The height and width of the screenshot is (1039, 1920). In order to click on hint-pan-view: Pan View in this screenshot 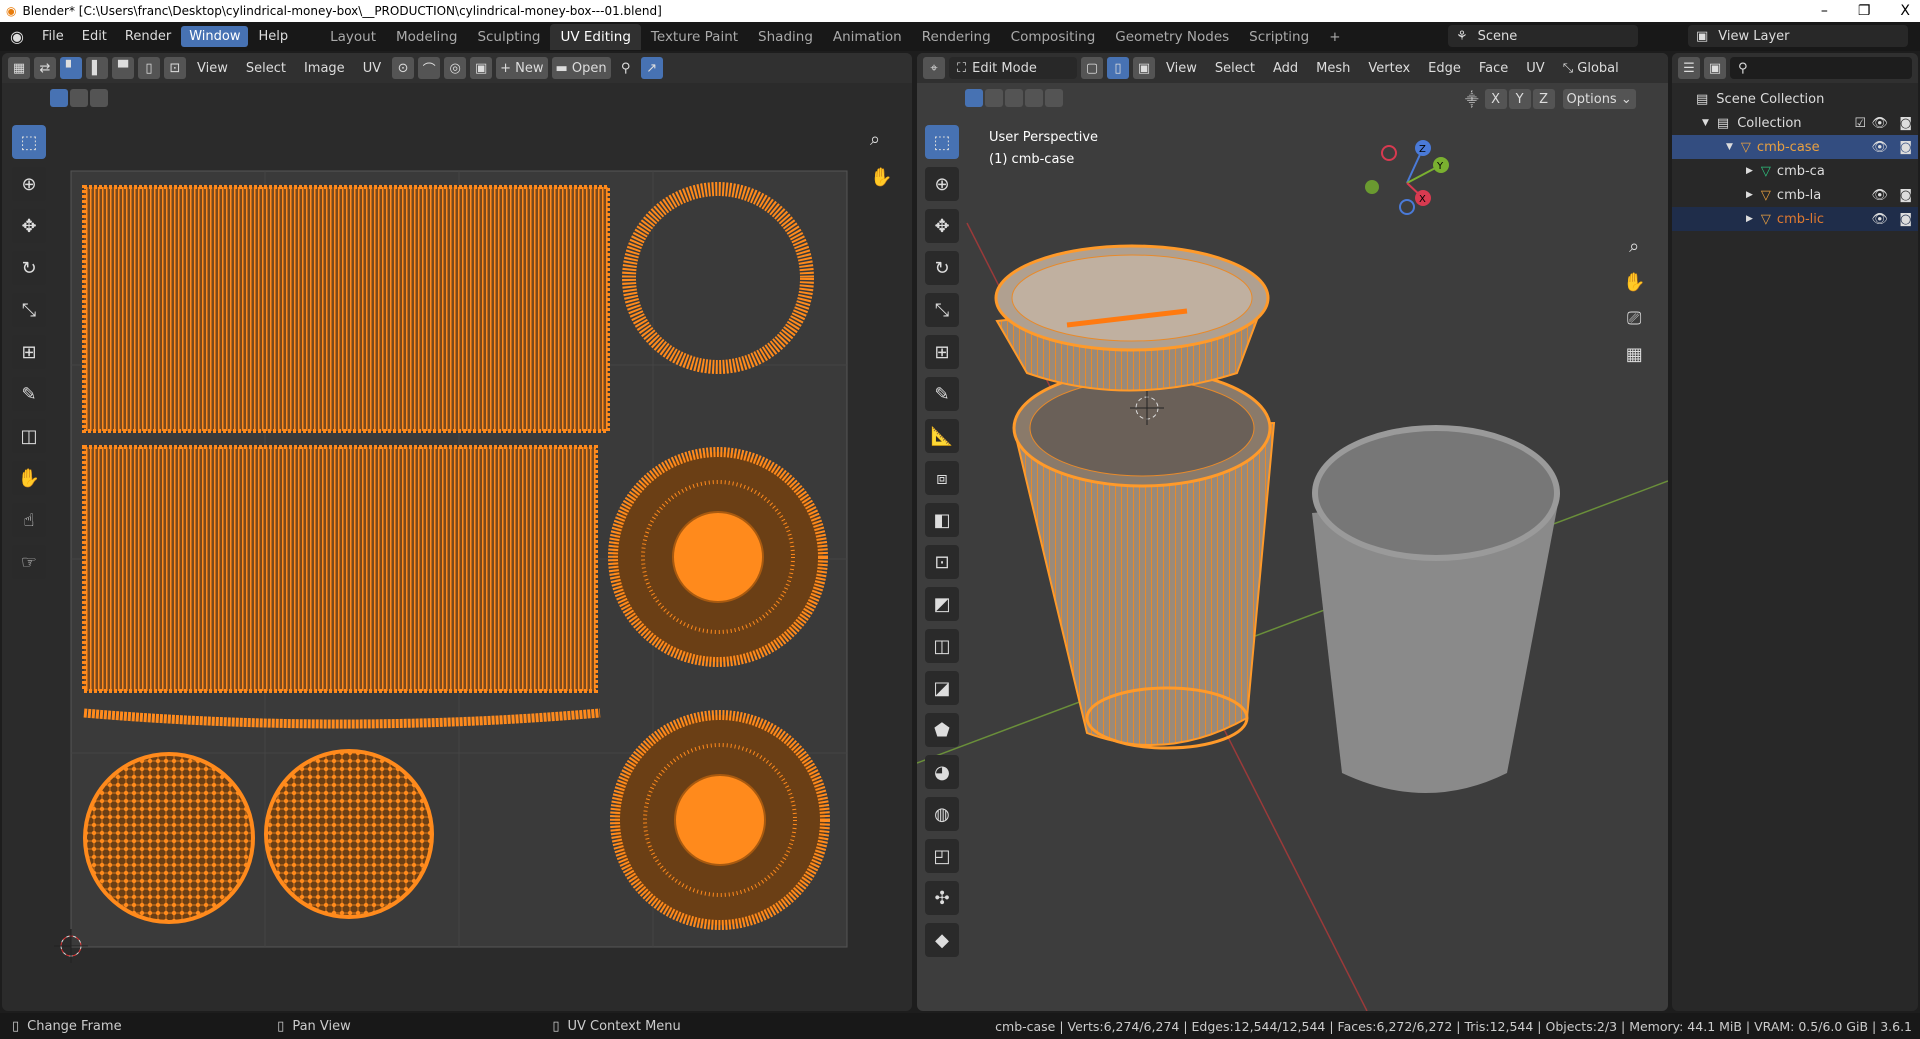, I will do `click(321, 1026)`.